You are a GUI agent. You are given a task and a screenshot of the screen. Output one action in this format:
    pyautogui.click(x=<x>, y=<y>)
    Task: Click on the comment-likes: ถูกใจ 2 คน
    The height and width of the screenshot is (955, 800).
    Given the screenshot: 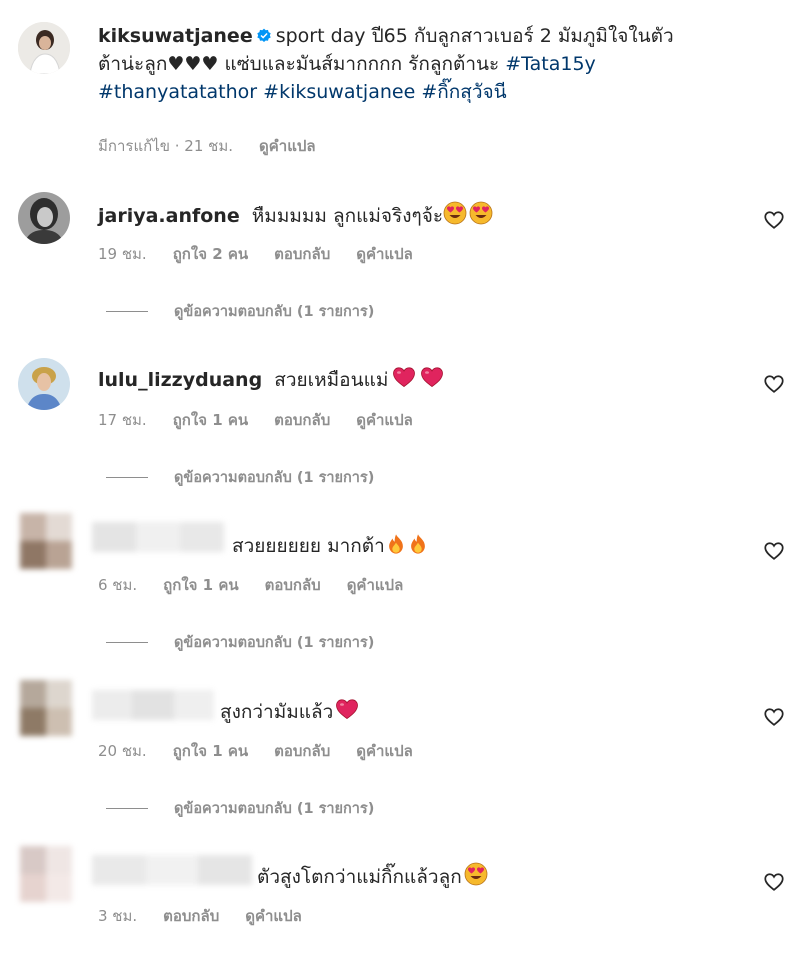 What is the action you would take?
    pyautogui.click(x=210, y=254)
    